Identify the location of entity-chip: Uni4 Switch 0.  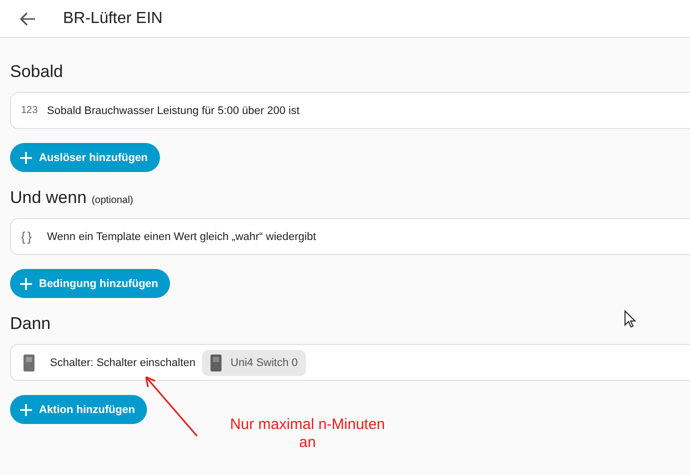
(254, 363).